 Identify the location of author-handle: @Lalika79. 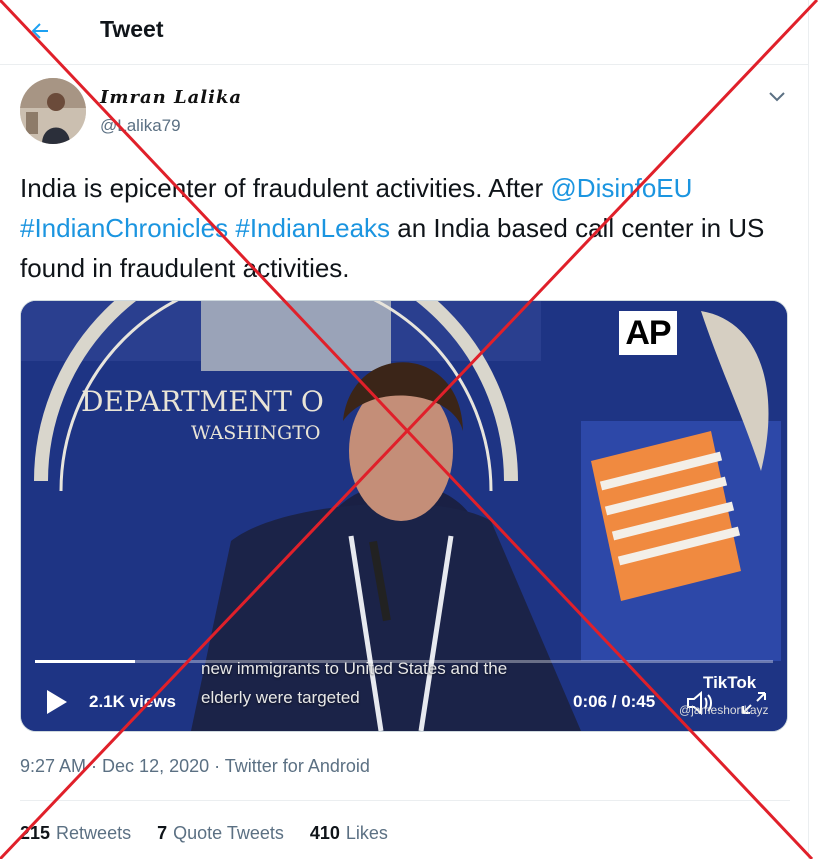
(140, 126).